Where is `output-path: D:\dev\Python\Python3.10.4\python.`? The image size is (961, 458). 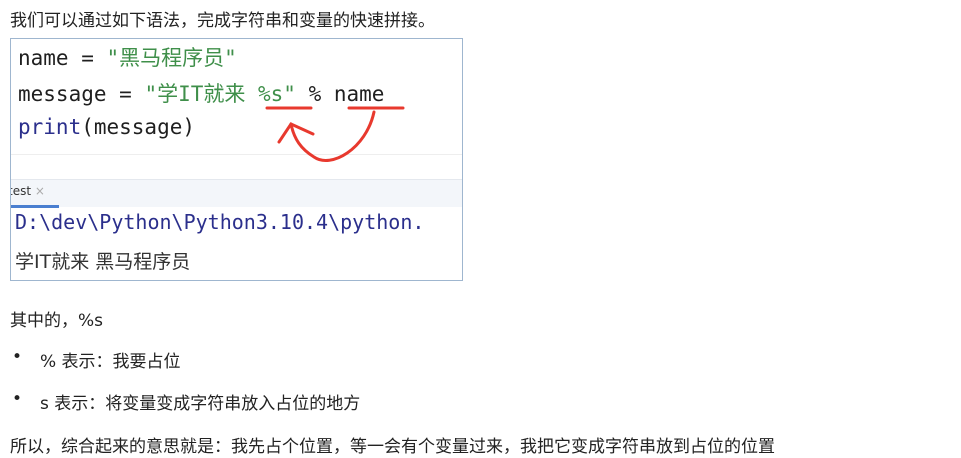
output-path: D:\dev\Python\Python3.10.4\python. is located at coordinates (220, 222).